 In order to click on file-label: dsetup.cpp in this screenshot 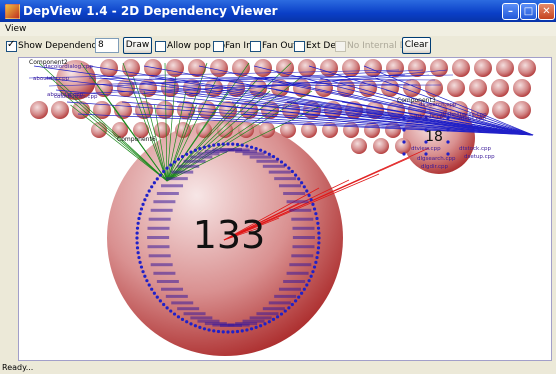, I will do `click(479, 157)`.